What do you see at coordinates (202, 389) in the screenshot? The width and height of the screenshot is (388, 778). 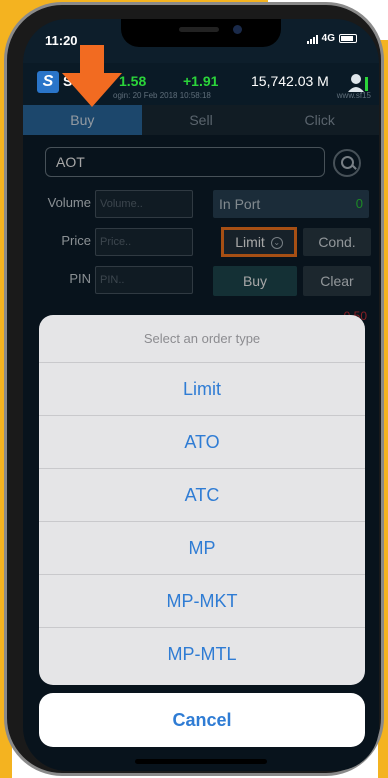 I see `option-limit: Limit` at bounding box center [202, 389].